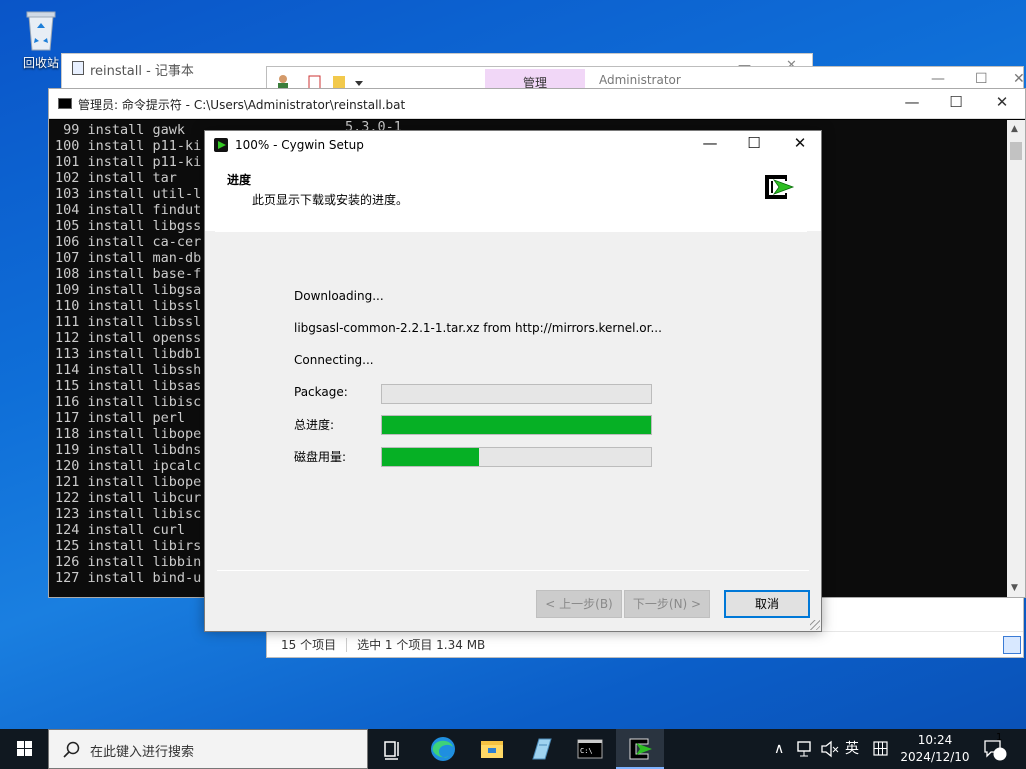 The height and width of the screenshot is (769, 1026). I want to click on taskbar-file-explorer, so click(492, 749).